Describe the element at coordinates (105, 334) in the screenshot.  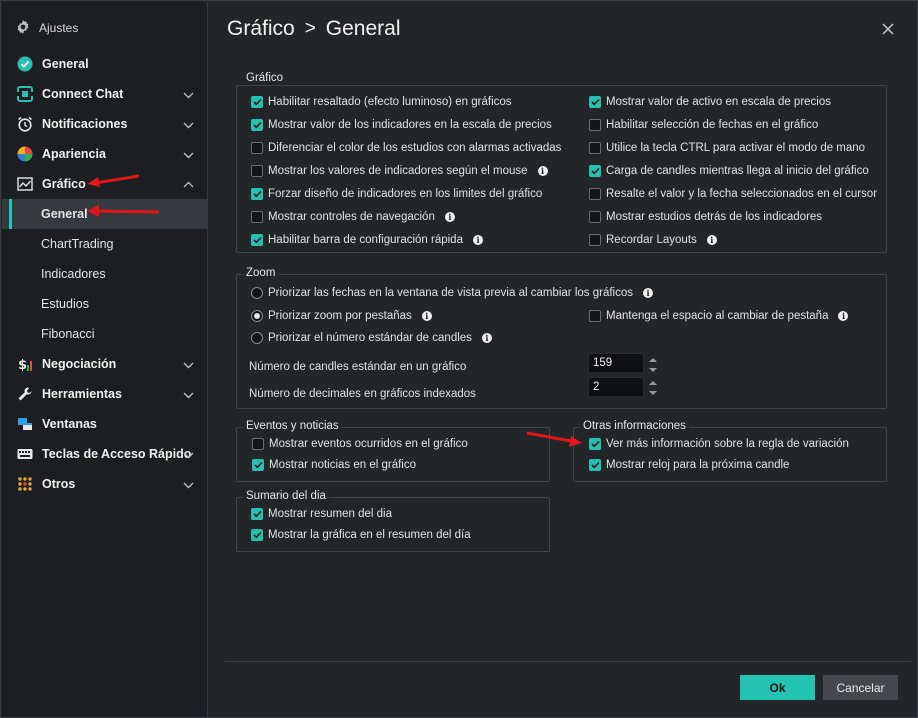
I see `sidebar-subitem-fibonacci: Fibonacci` at that location.